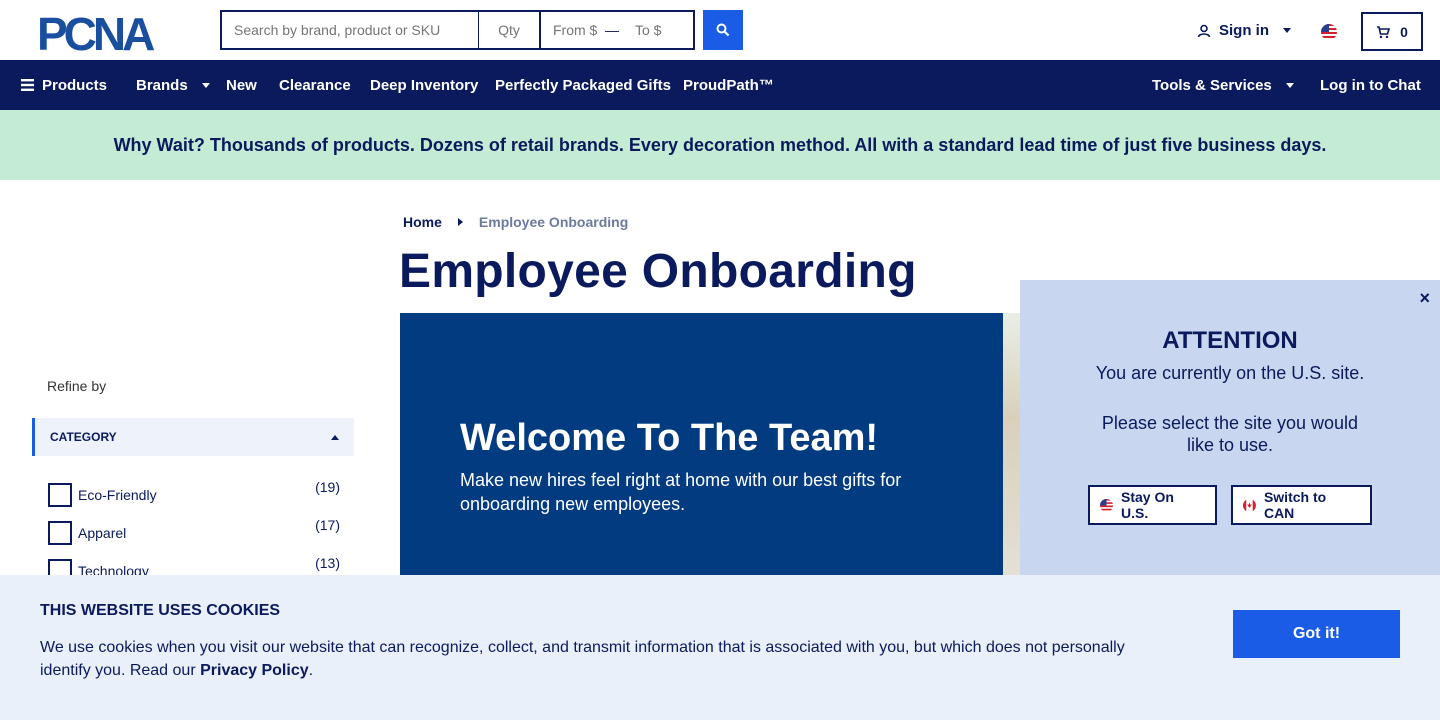 The width and height of the screenshot is (1440, 720). I want to click on price-to-input, so click(653, 30).